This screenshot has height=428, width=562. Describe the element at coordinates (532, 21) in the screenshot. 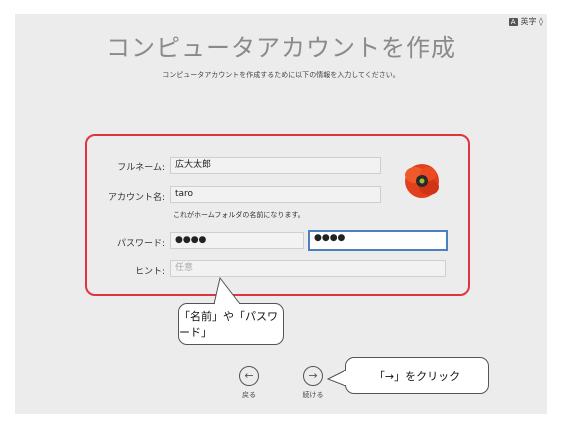

I see `input-source-label: 英字 ◊` at that location.